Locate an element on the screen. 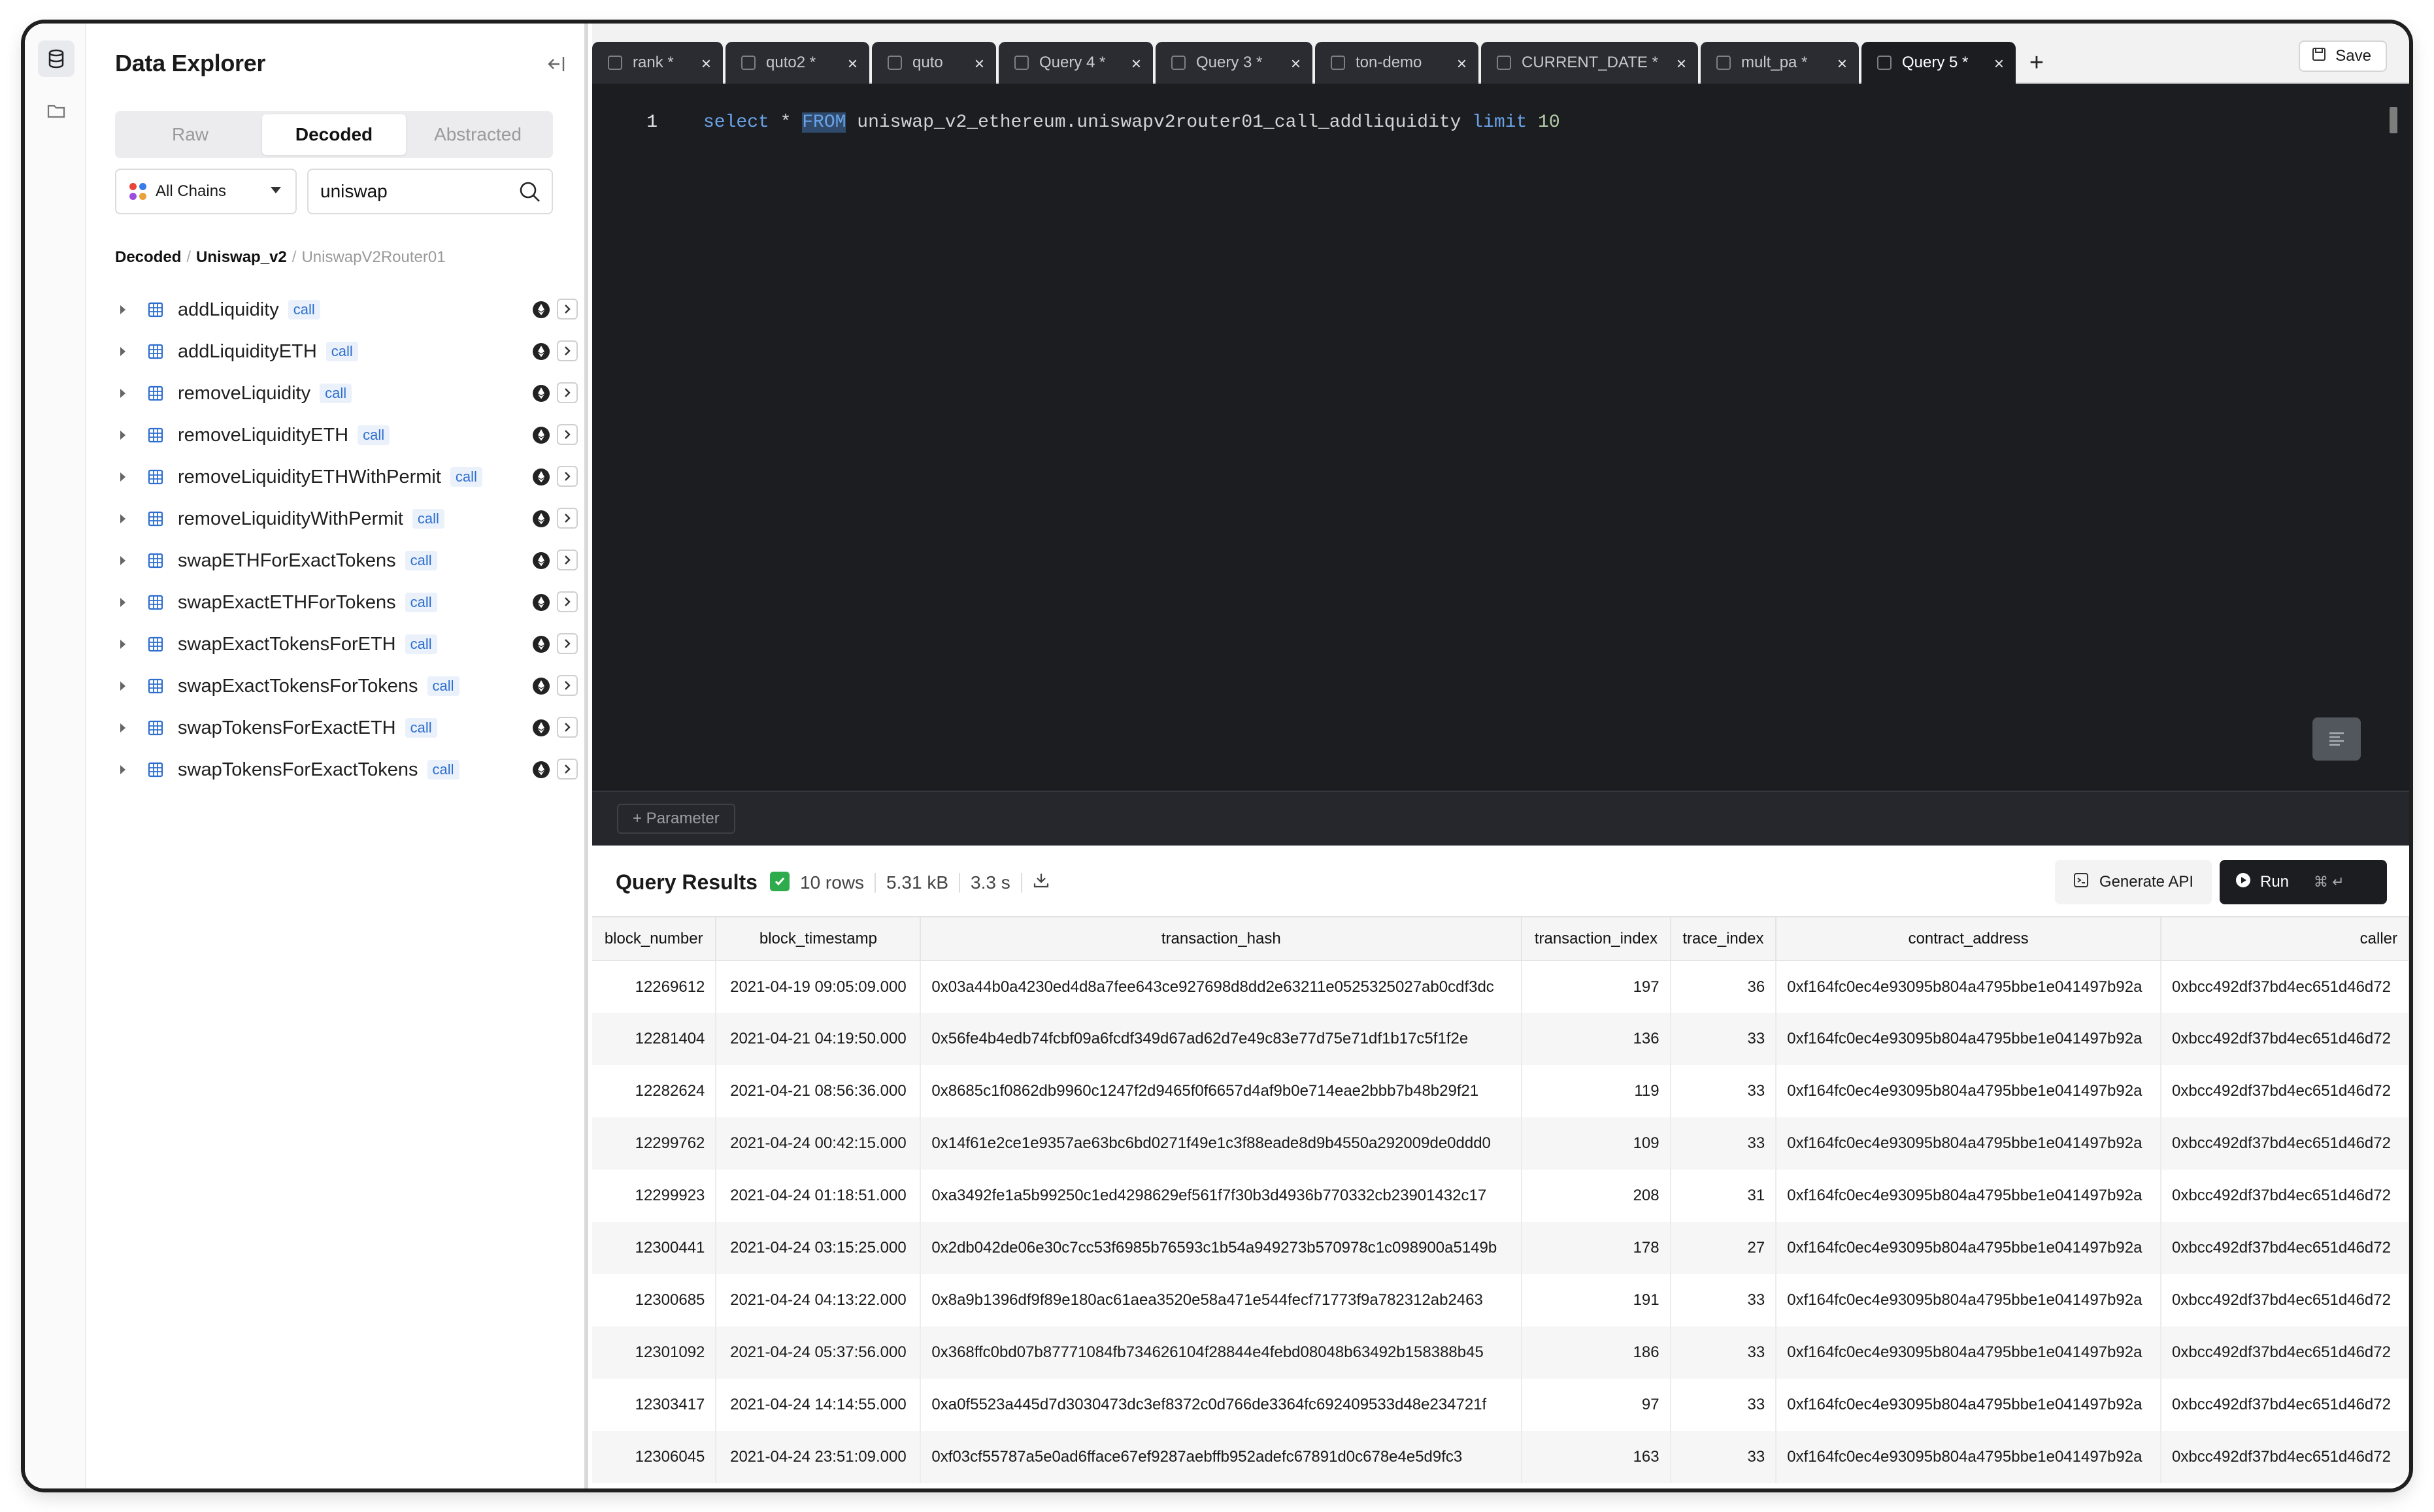  tree-item: removeLiquidityETHWithPermit call is located at coordinates (346, 477).